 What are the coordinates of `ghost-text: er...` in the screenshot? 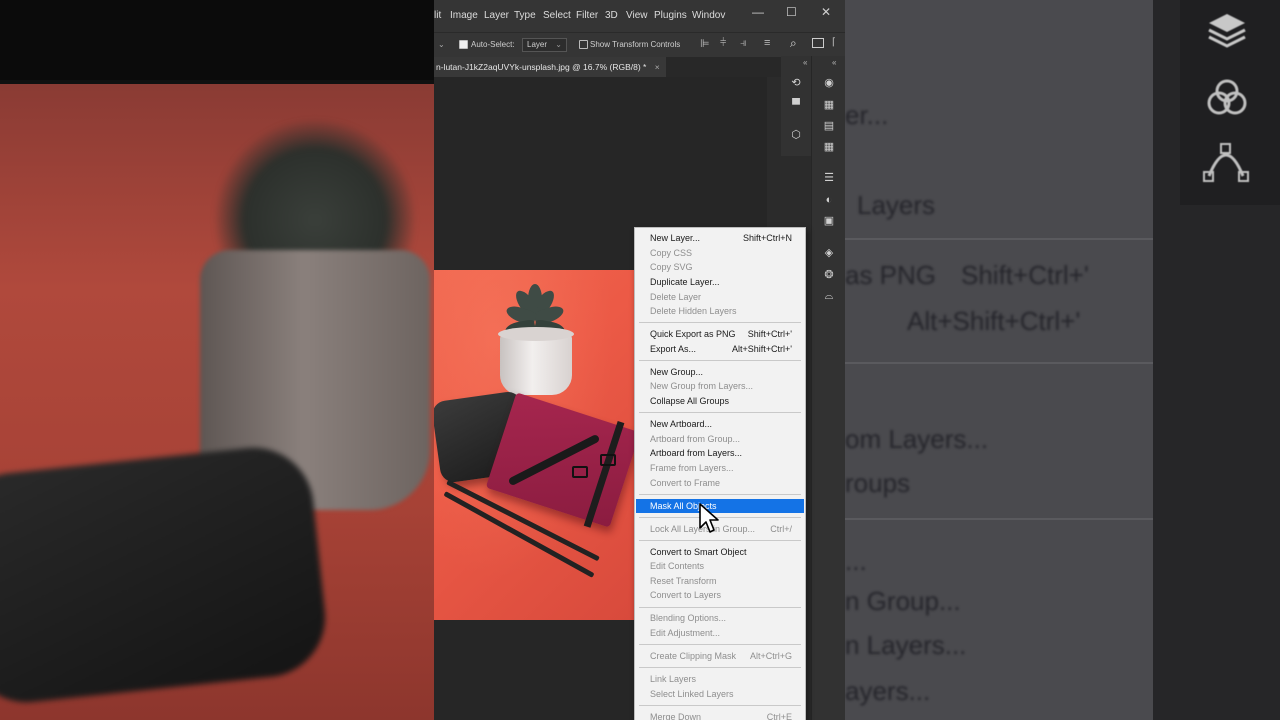 It's located at (867, 115).